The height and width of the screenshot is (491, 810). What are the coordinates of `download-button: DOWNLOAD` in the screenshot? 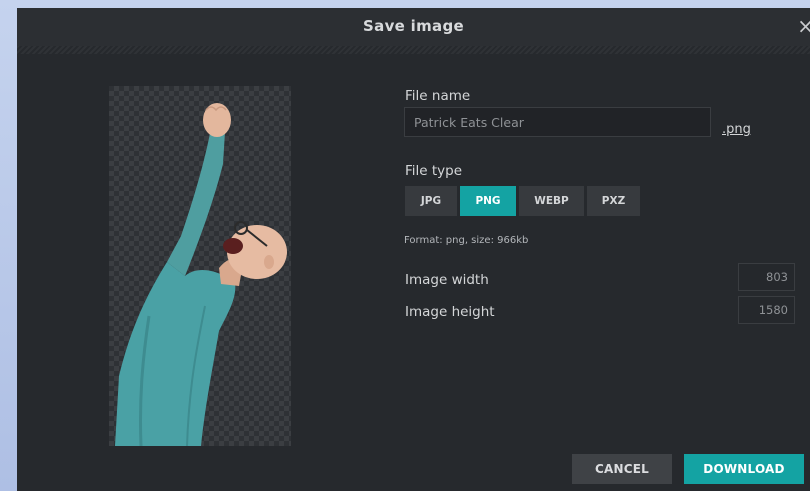 It's located at (744, 469).